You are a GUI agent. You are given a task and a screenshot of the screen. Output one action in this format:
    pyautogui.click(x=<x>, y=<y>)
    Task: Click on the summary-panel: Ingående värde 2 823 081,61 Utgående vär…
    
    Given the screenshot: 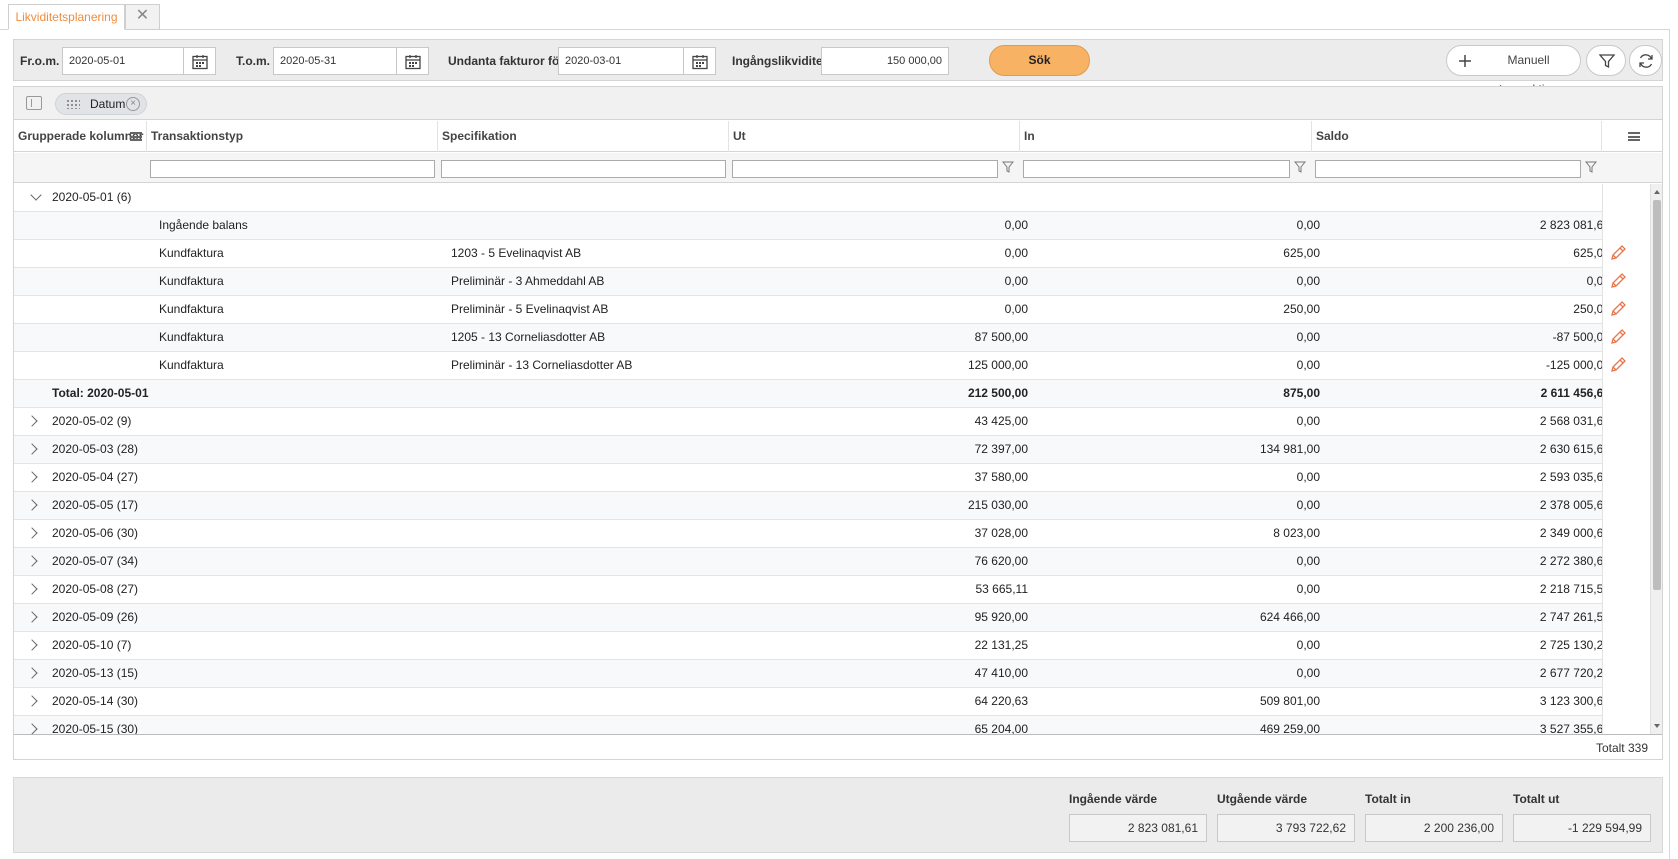 What is the action you would take?
    pyautogui.click(x=838, y=815)
    